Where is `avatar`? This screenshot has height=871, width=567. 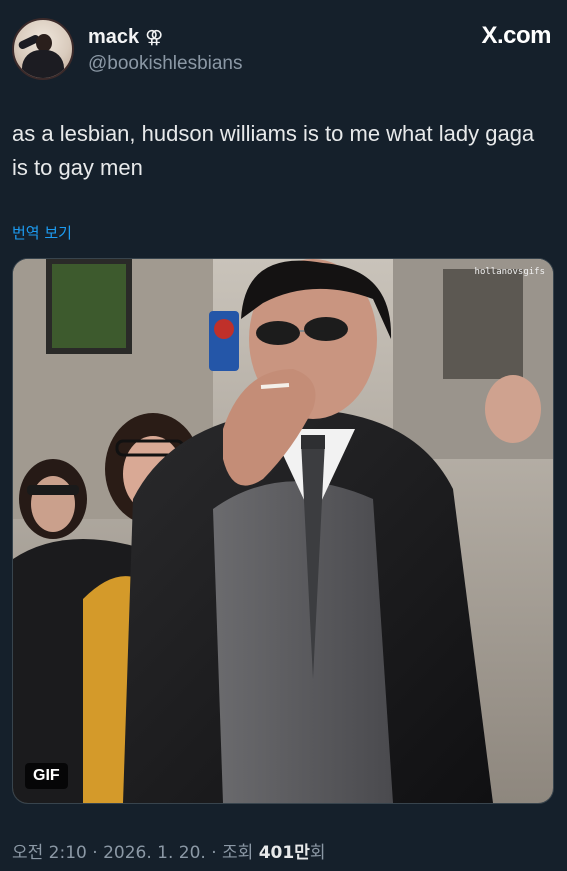 avatar is located at coordinates (43, 49).